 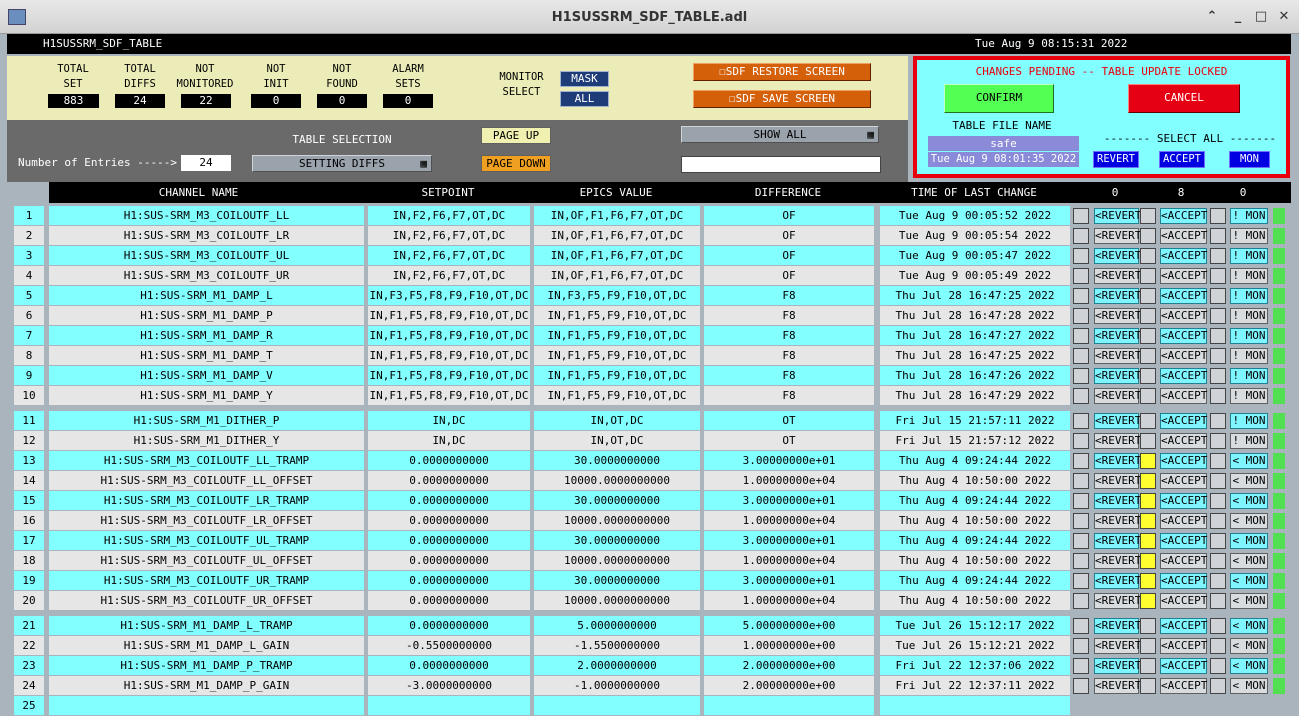 What do you see at coordinates (1184, 98) in the screenshot?
I see `cancel-button: CANCEL` at bounding box center [1184, 98].